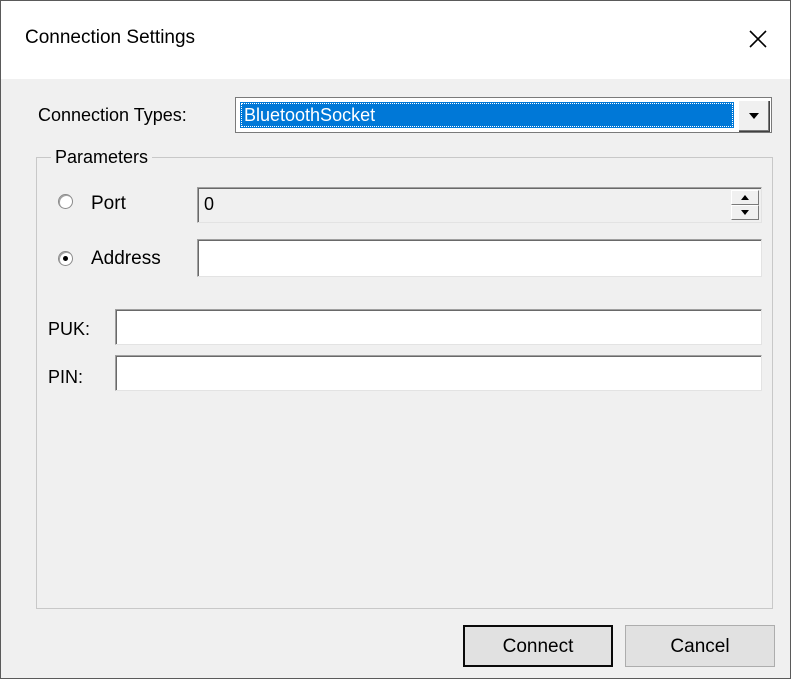 The width and height of the screenshot is (791, 679). What do you see at coordinates (65, 201) in the screenshot?
I see `port-radio` at bounding box center [65, 201].